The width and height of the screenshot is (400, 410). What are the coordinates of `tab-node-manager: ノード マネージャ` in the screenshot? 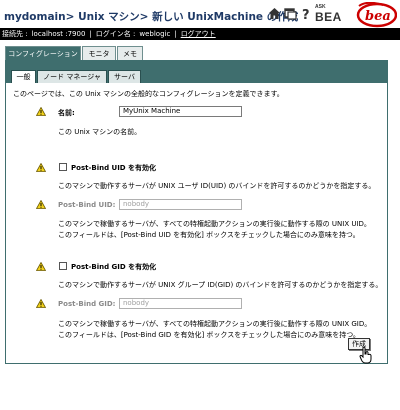 It's located at (72, 76).